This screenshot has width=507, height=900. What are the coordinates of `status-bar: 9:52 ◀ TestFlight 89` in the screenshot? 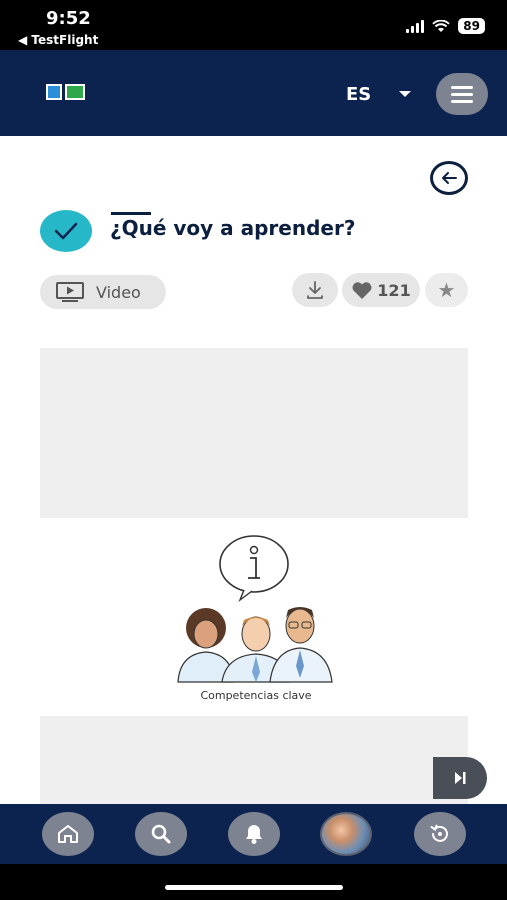 It's located at (253, 25).